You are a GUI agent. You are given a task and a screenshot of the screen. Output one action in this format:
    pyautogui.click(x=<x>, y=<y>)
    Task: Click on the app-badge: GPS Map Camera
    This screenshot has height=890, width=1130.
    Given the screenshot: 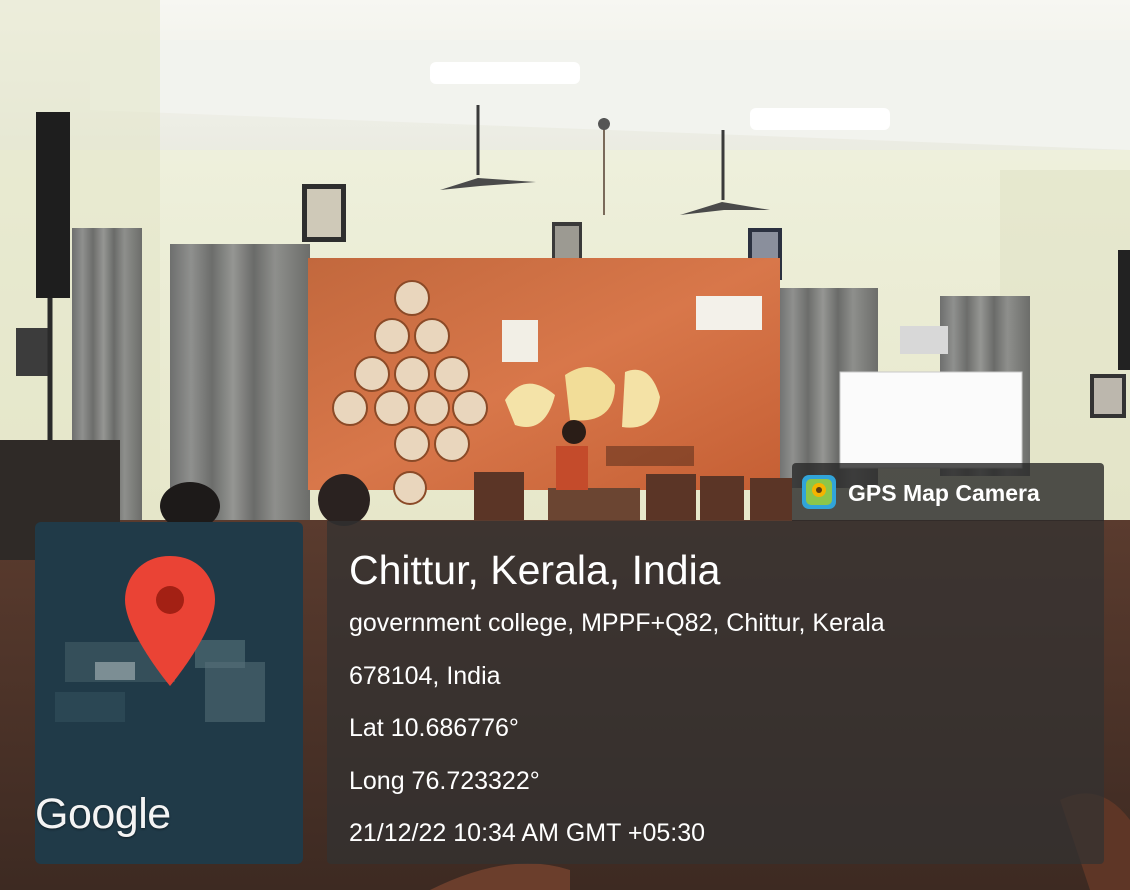 What is the action you would take?
    pyautogui.click(x=948, y=492)
    